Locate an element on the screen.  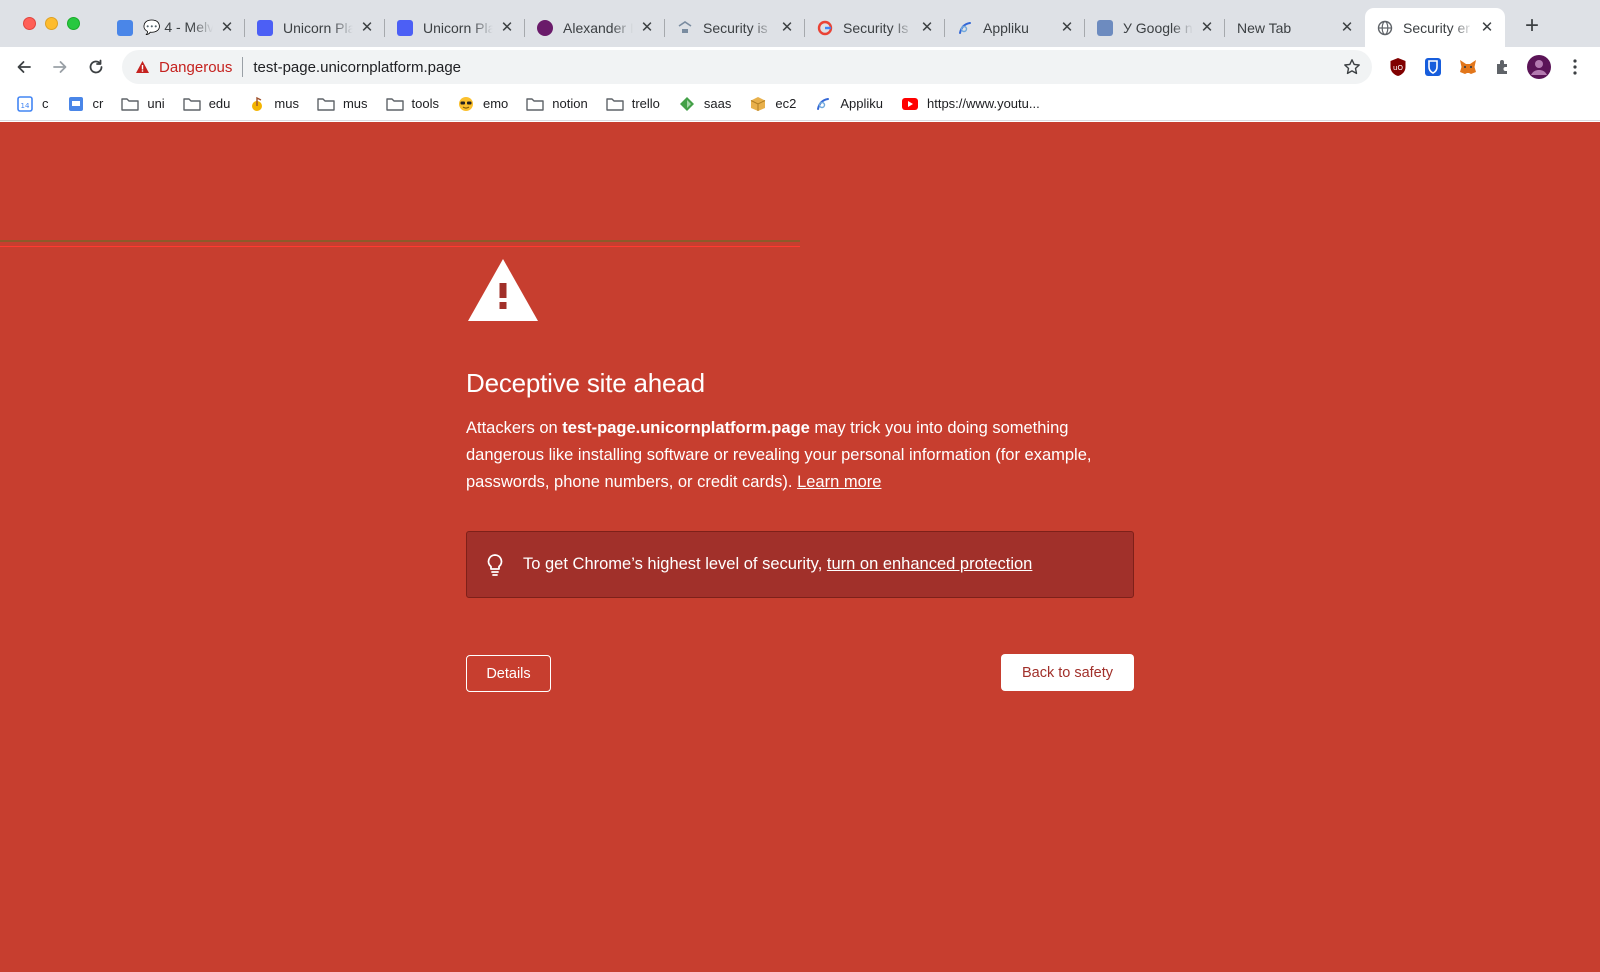
enhanced-protection-link: turn on enhanced protection is located at coordinates (930, 564).